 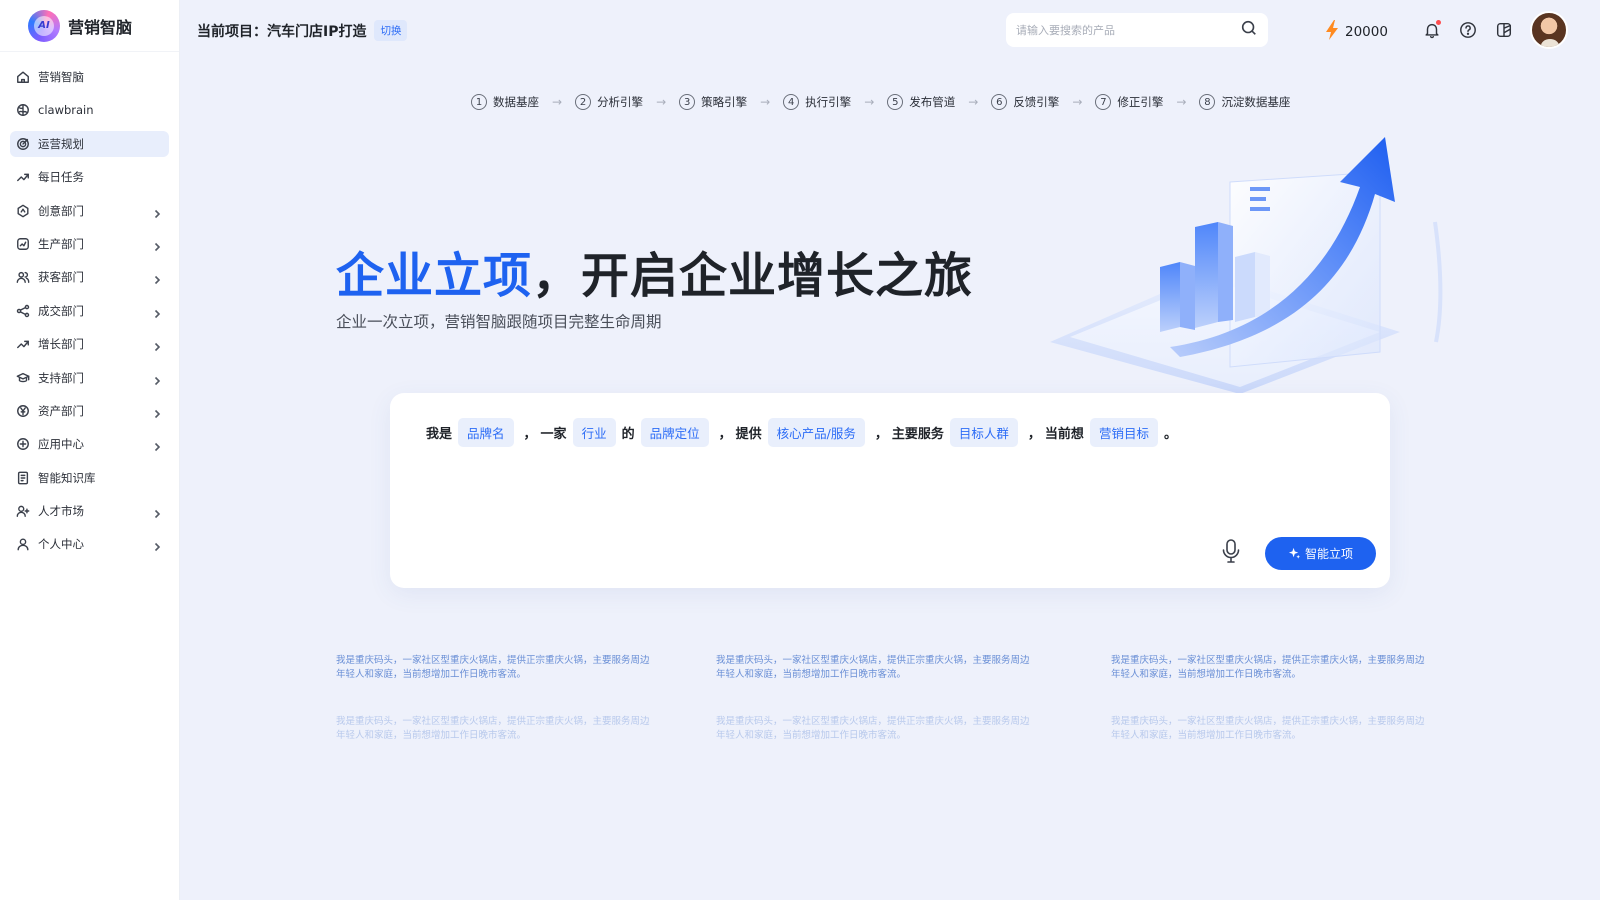 I want to click on brand-name: 营销智脑, so click(x=100, y=27).